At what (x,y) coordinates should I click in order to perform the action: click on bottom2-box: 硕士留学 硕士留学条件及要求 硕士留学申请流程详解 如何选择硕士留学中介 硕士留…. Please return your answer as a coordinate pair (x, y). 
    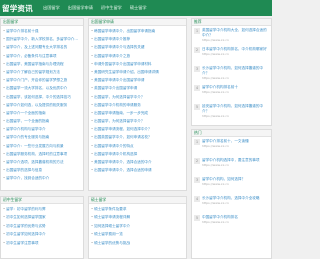
    Looking at the image, I should click on (137, 227).